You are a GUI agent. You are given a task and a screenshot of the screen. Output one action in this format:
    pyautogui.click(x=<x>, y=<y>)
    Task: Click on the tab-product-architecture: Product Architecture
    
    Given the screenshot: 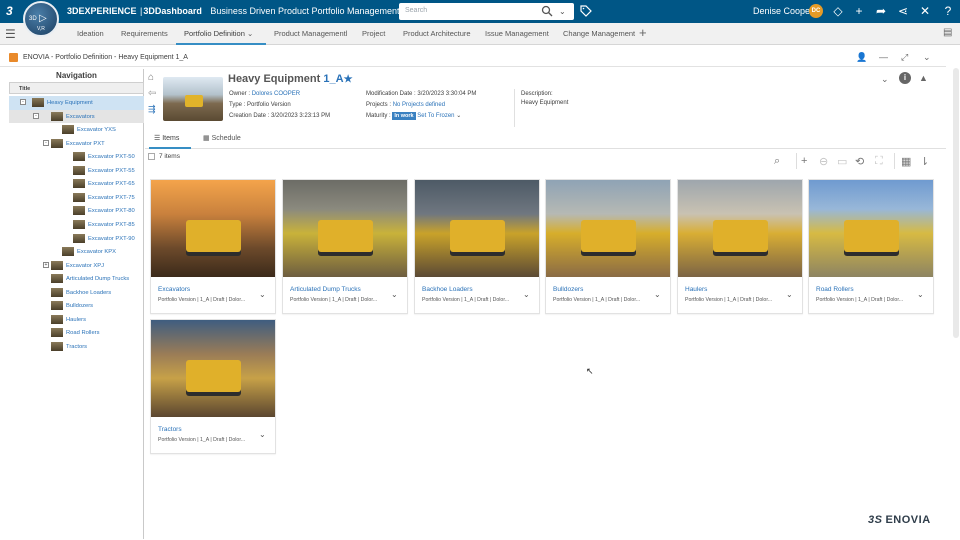 What is the action you would take?
    pyautogui.click(x=437, y=33)
    